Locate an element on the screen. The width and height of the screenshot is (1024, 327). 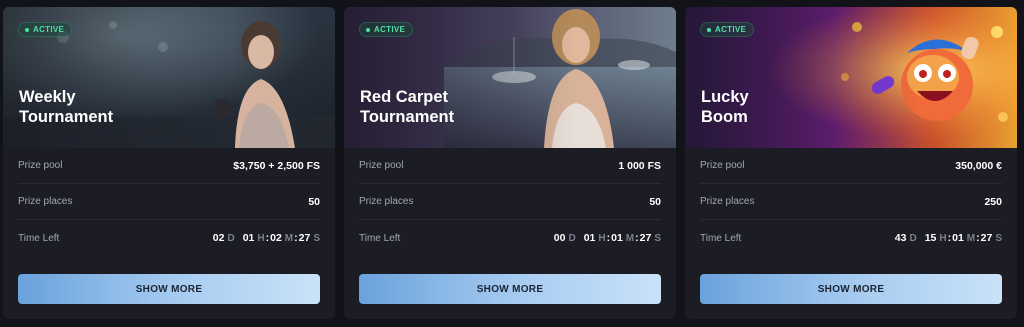
countdown-timer: 00 D 01 H : 01 M : 27 S is located at coordinates (607, 238).